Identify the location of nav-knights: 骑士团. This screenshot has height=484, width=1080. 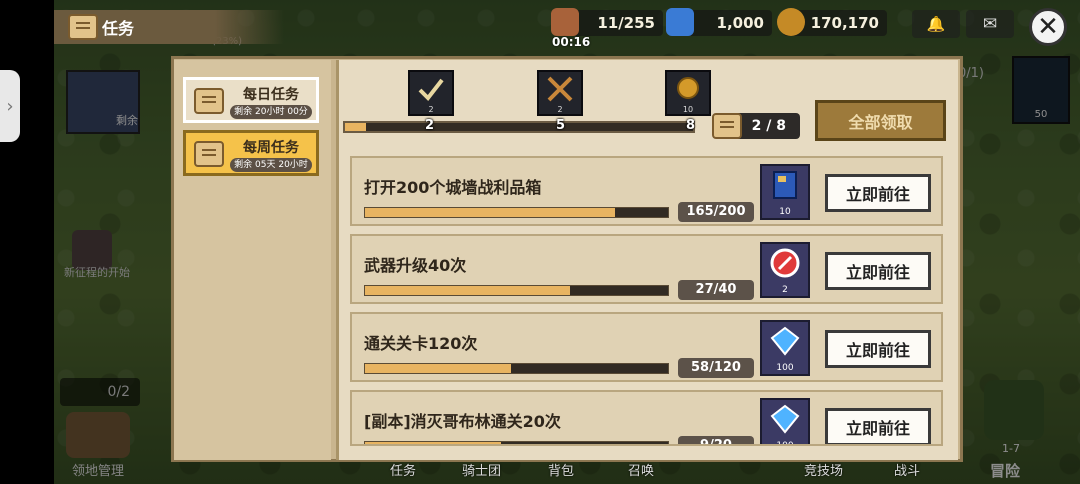
(481, 469).